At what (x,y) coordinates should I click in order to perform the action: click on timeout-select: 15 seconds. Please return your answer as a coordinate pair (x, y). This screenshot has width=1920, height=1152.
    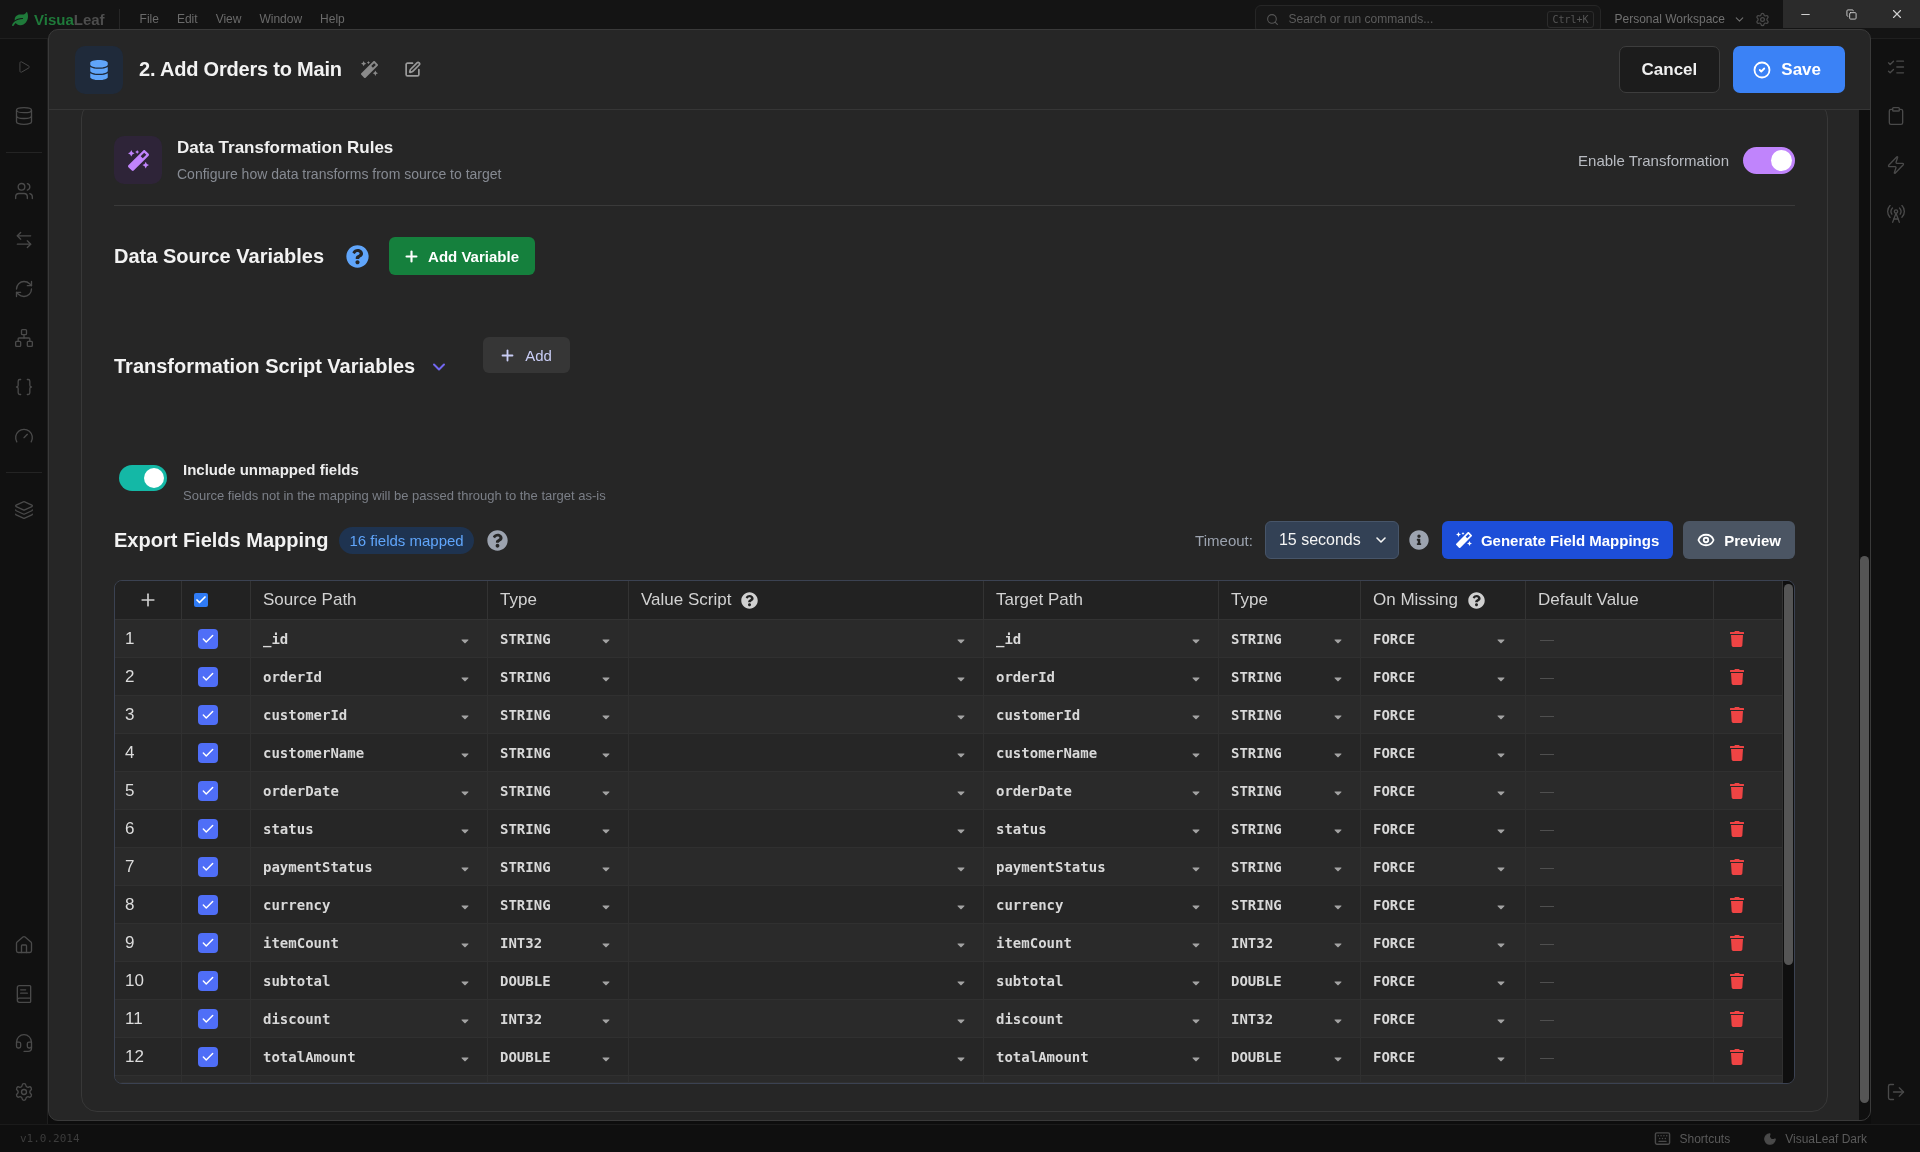
    Looking at the image, I should click on (1331, 540).